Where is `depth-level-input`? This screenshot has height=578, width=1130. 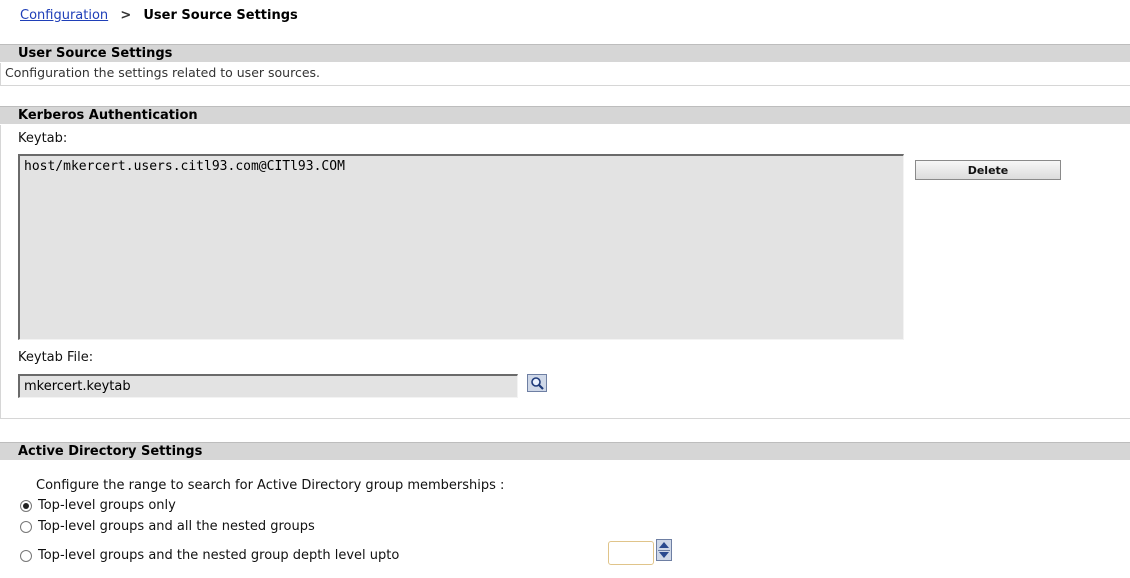
depth-level-input is located at coordinates (631, 553).